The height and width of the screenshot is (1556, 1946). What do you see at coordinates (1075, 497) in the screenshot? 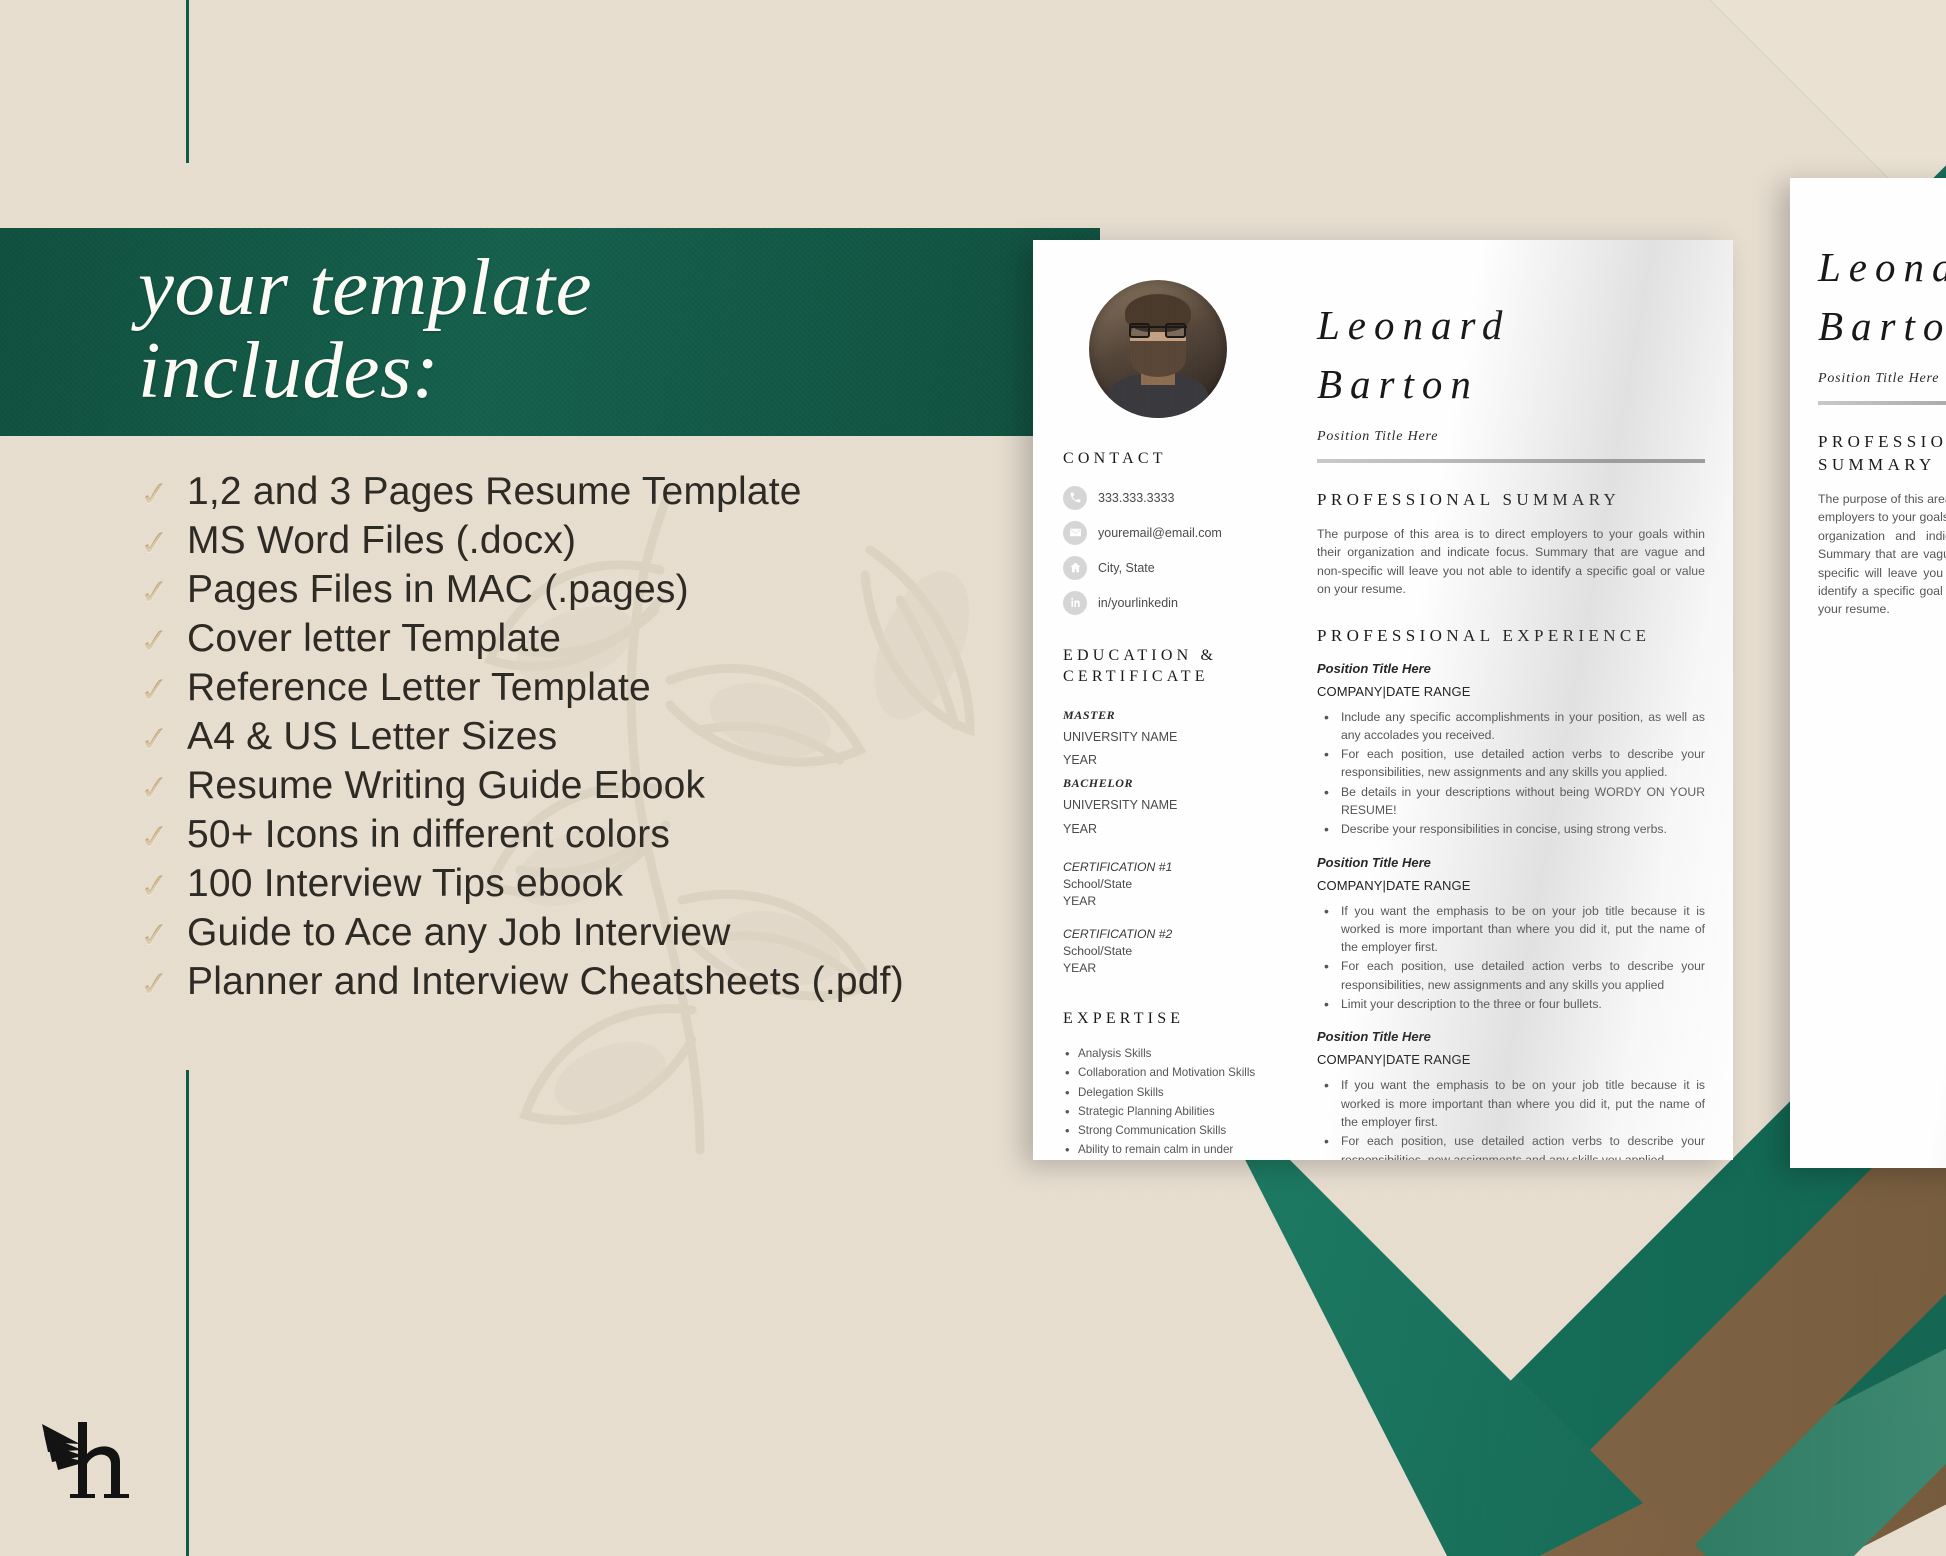
I see `phone-icon` at bounding box center [1075, 497].